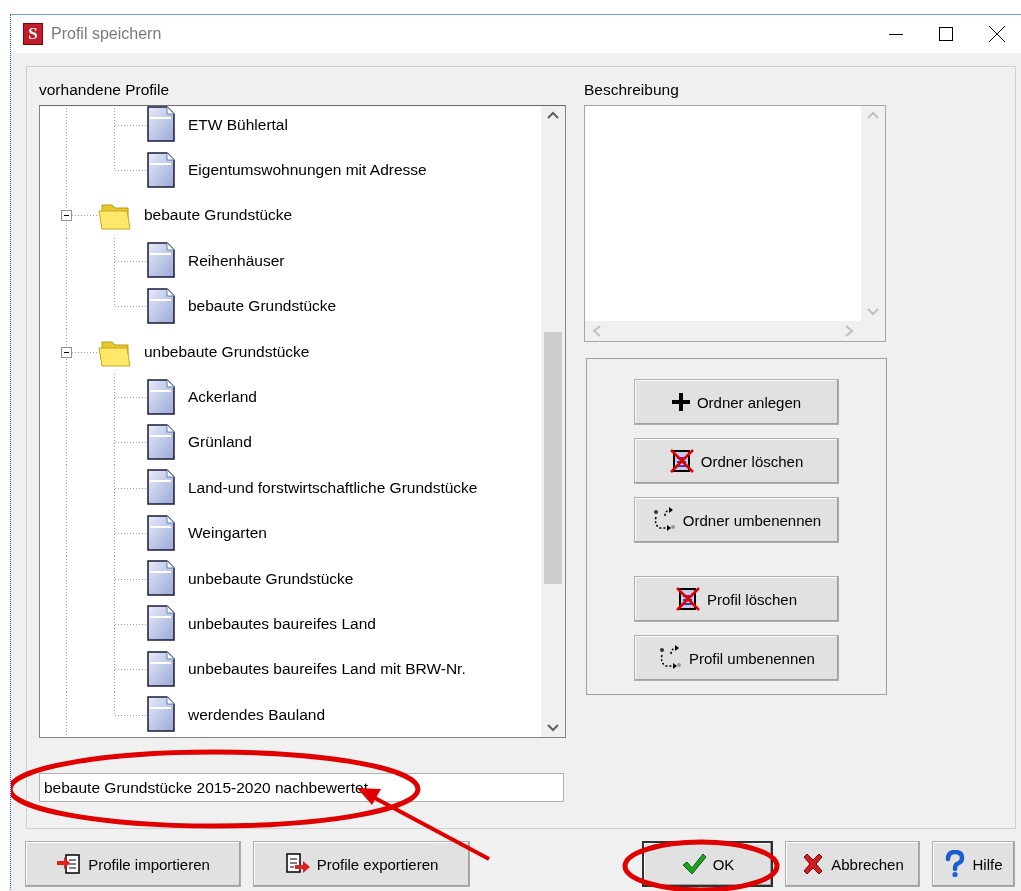 The height and width of the screenshot is (891, 1021). I want to click on maximize-icon, so click(946, 34).